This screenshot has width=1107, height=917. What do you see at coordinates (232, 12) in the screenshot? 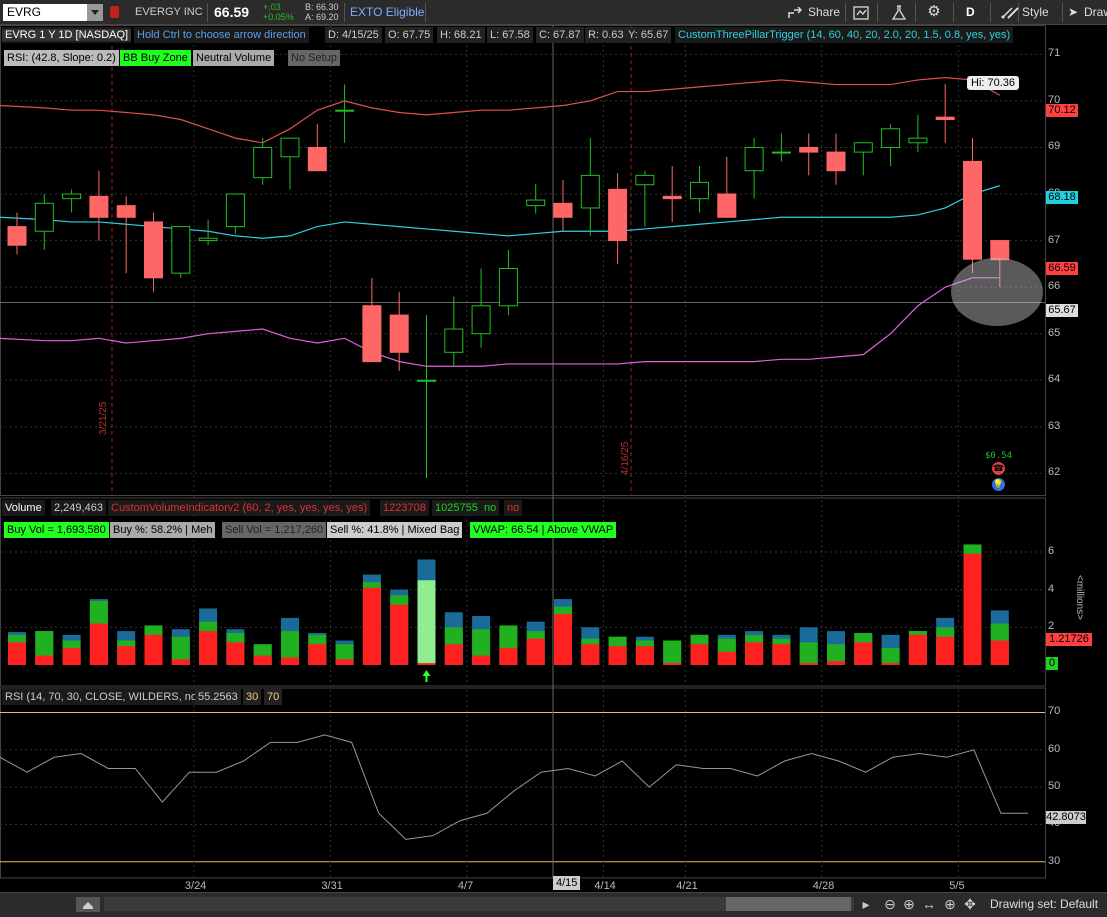
I see `last-price: 66.59` at bounding box center [232, 12].